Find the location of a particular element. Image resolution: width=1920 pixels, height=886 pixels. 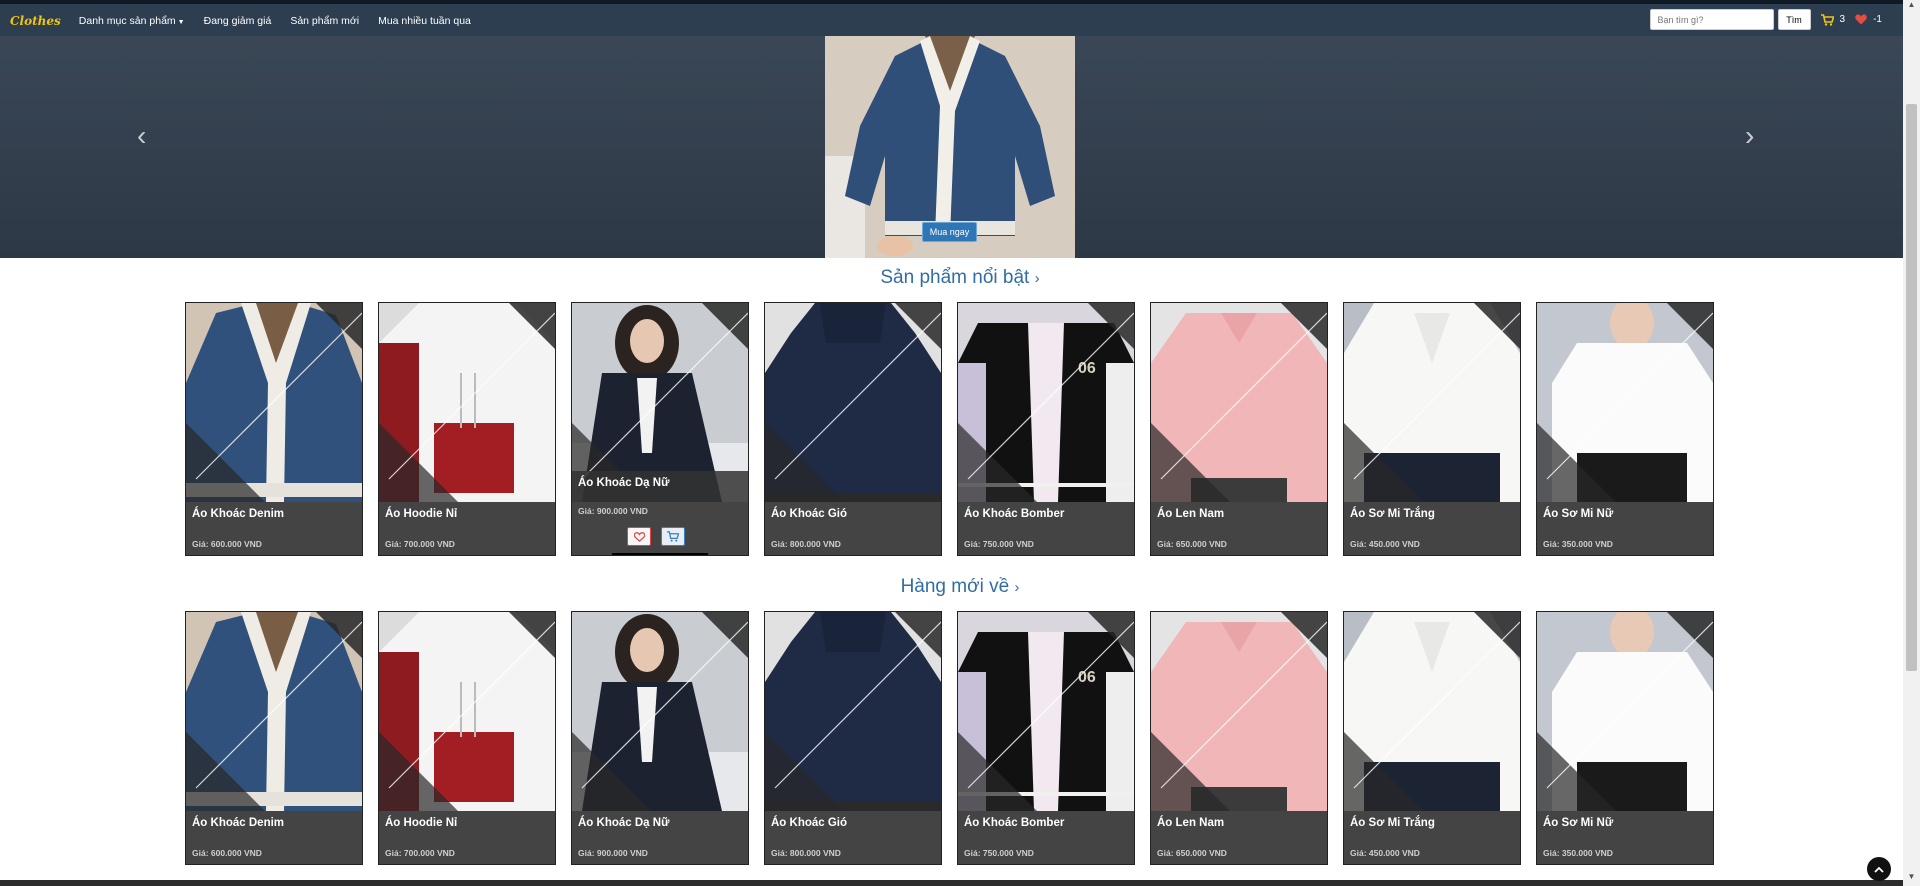

search-button: Tìm is located at coordinates (1794, 19).